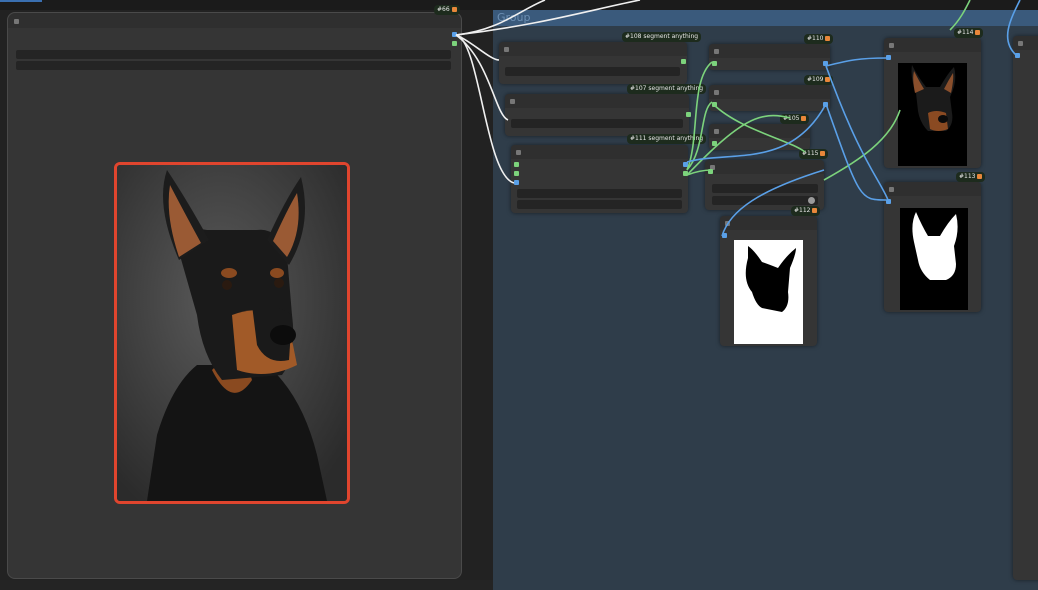  I want to click on wire-model, so click(500, 18).